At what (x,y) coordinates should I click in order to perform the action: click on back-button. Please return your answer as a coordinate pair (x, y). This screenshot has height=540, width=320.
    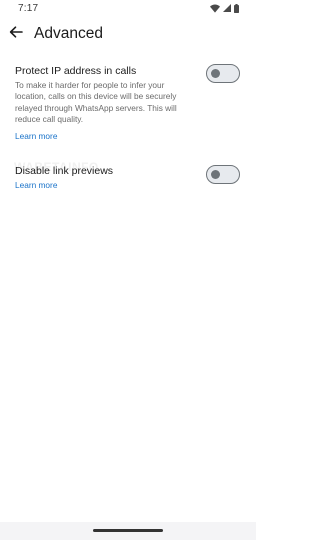
    Looking at the image, I should click on (16, 34).